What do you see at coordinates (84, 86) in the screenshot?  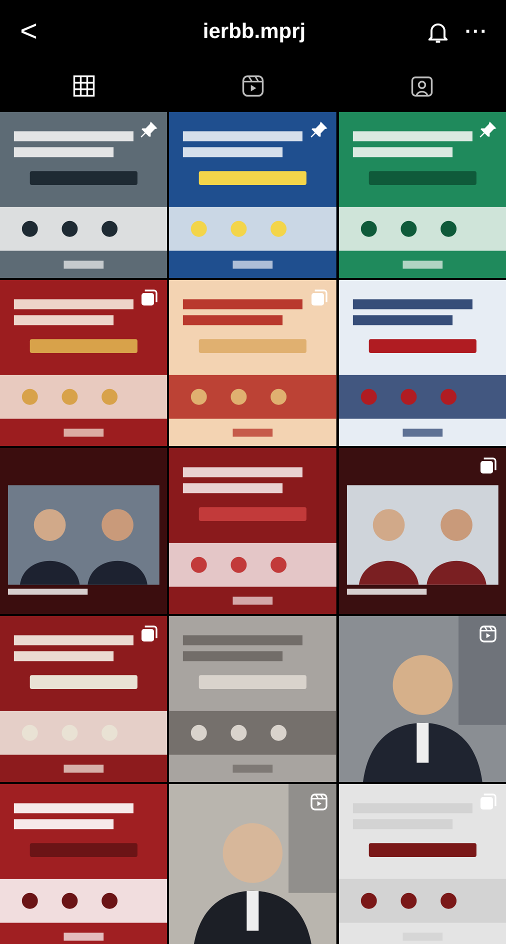 I see `grid-icon` at bounding box center [84, 86].